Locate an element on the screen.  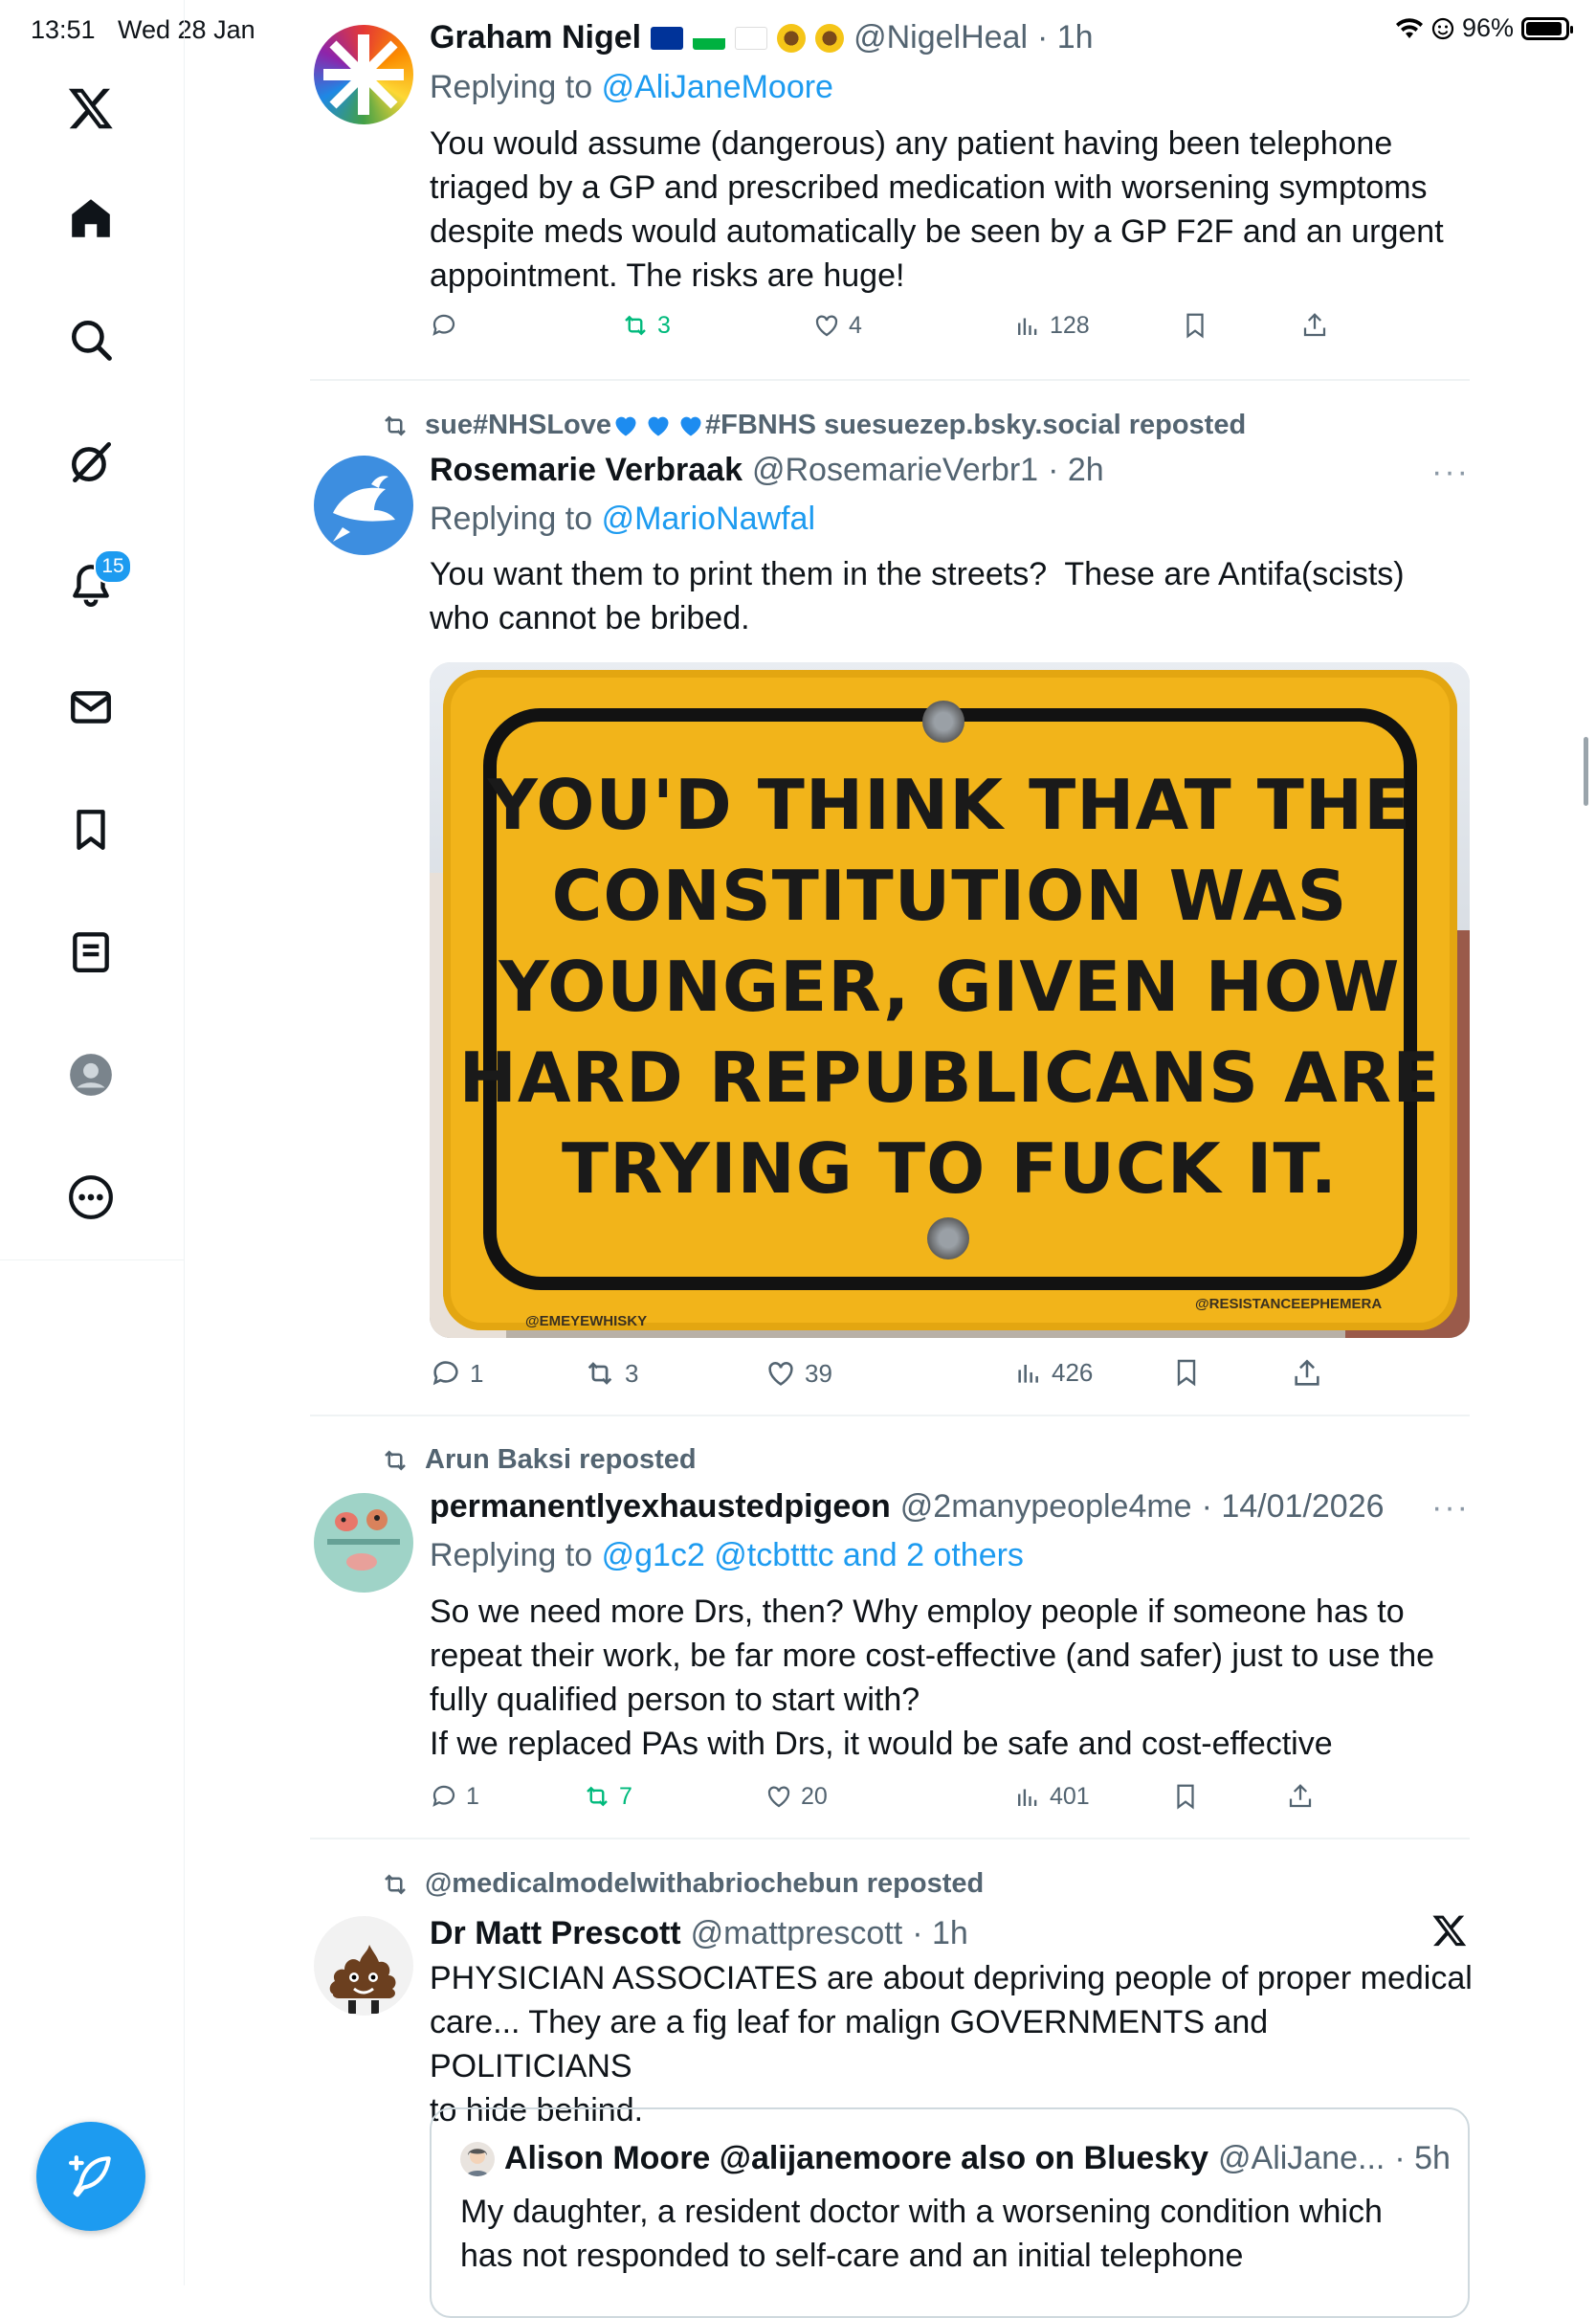
display-name: Rosemarie Verbraak is located at coordinates (587, 471).